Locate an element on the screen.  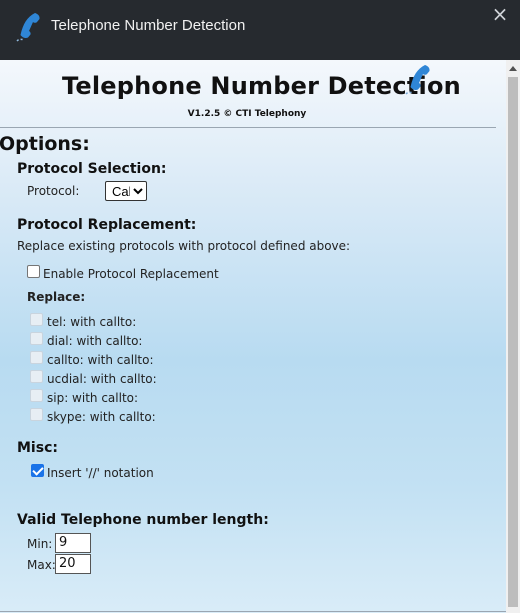
version-label: V1.2.5 © CTI Telephony is located at coordinates (247, 114).